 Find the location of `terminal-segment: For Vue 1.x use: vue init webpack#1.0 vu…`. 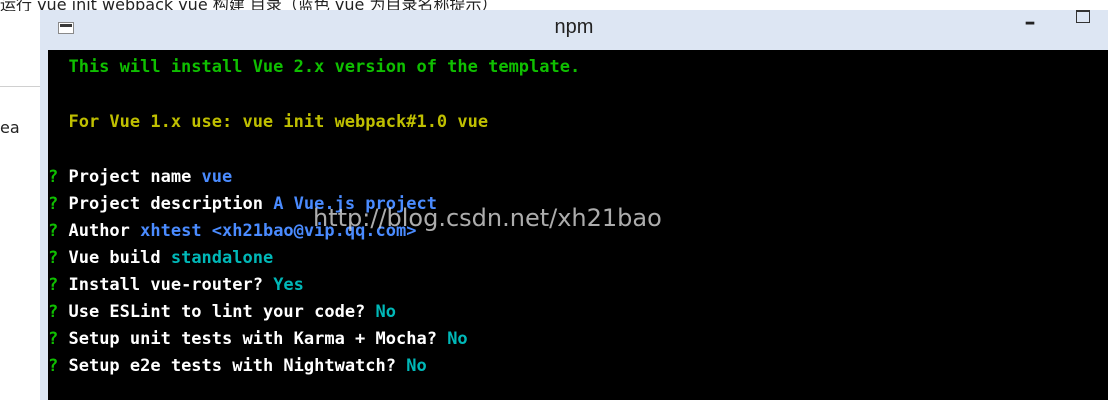

terminal-segment: For Vue 1.x use: vue init webpack#1.0 vu… is located at coordinates (268, 122).